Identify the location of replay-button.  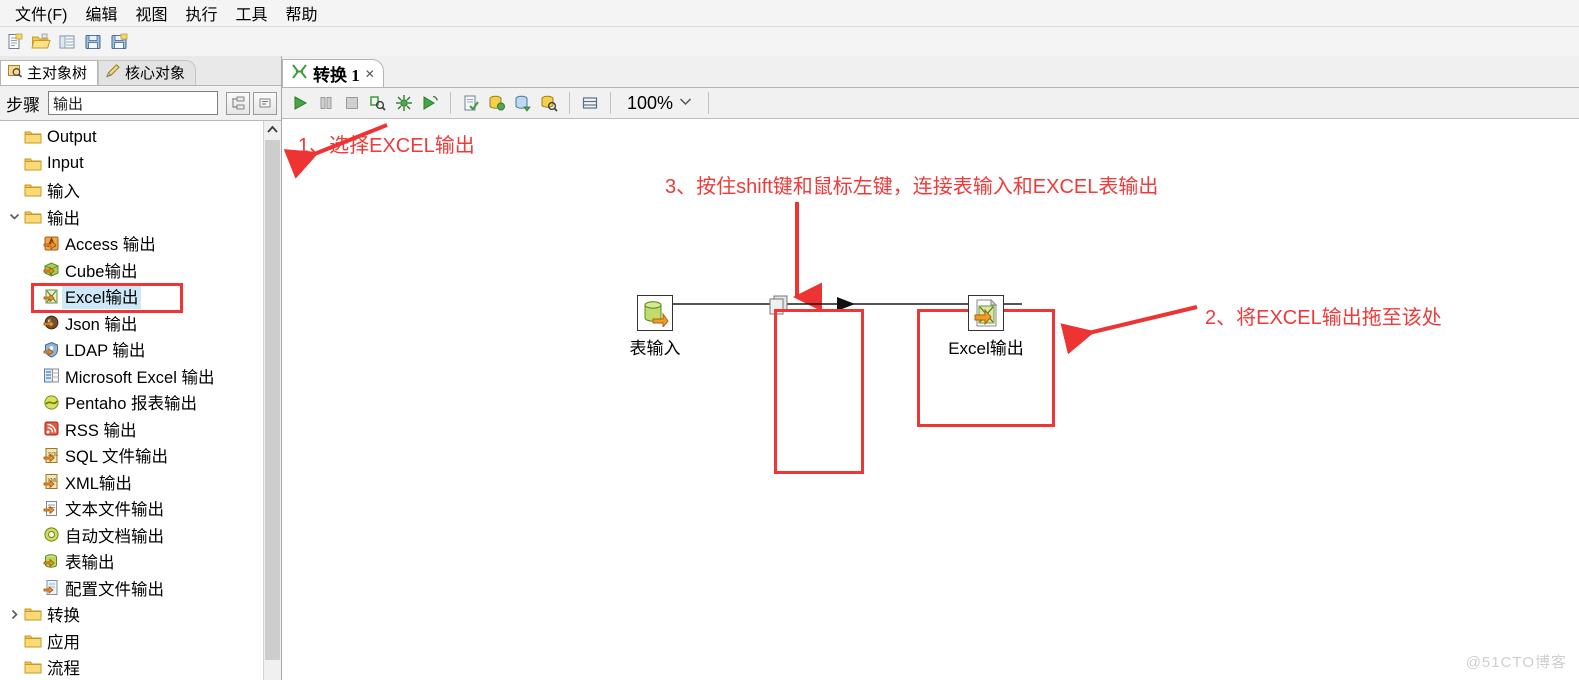
(430, 103).